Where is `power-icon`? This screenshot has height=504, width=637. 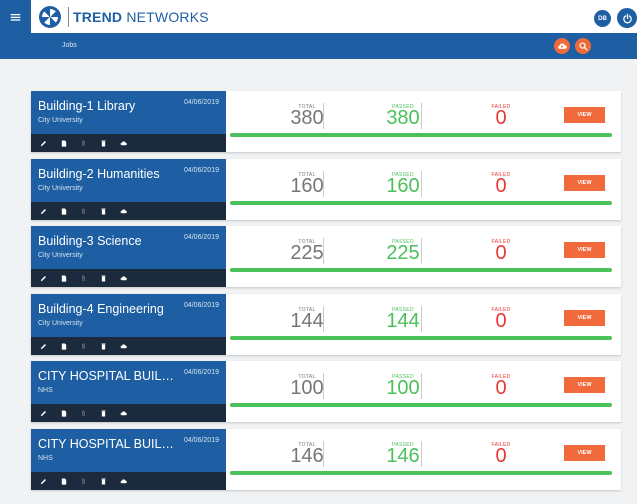
power-icon is located at coordinates (627, 18).